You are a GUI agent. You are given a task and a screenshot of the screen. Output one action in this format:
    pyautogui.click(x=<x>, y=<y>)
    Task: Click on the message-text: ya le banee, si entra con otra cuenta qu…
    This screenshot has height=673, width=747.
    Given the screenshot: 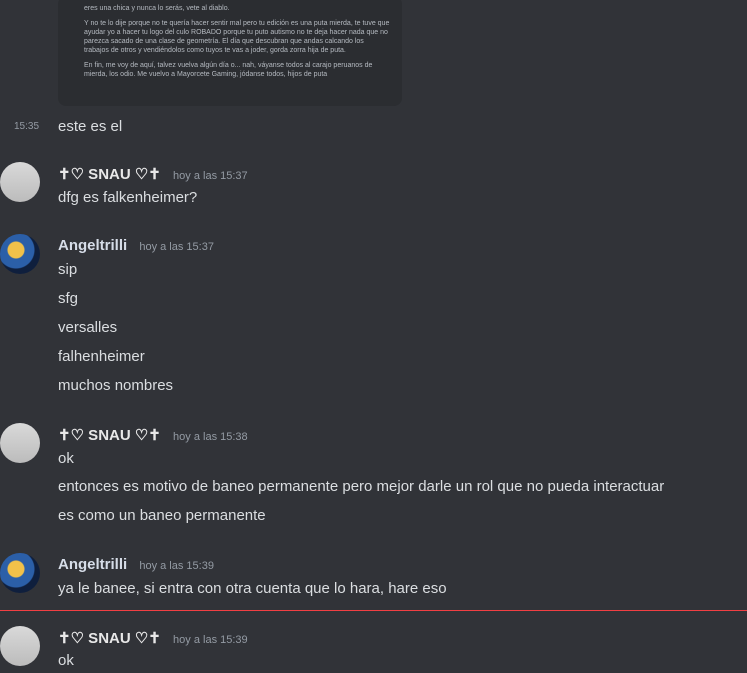 What is the action you would take?
    pyautogui.click(x=252, y=588)
    